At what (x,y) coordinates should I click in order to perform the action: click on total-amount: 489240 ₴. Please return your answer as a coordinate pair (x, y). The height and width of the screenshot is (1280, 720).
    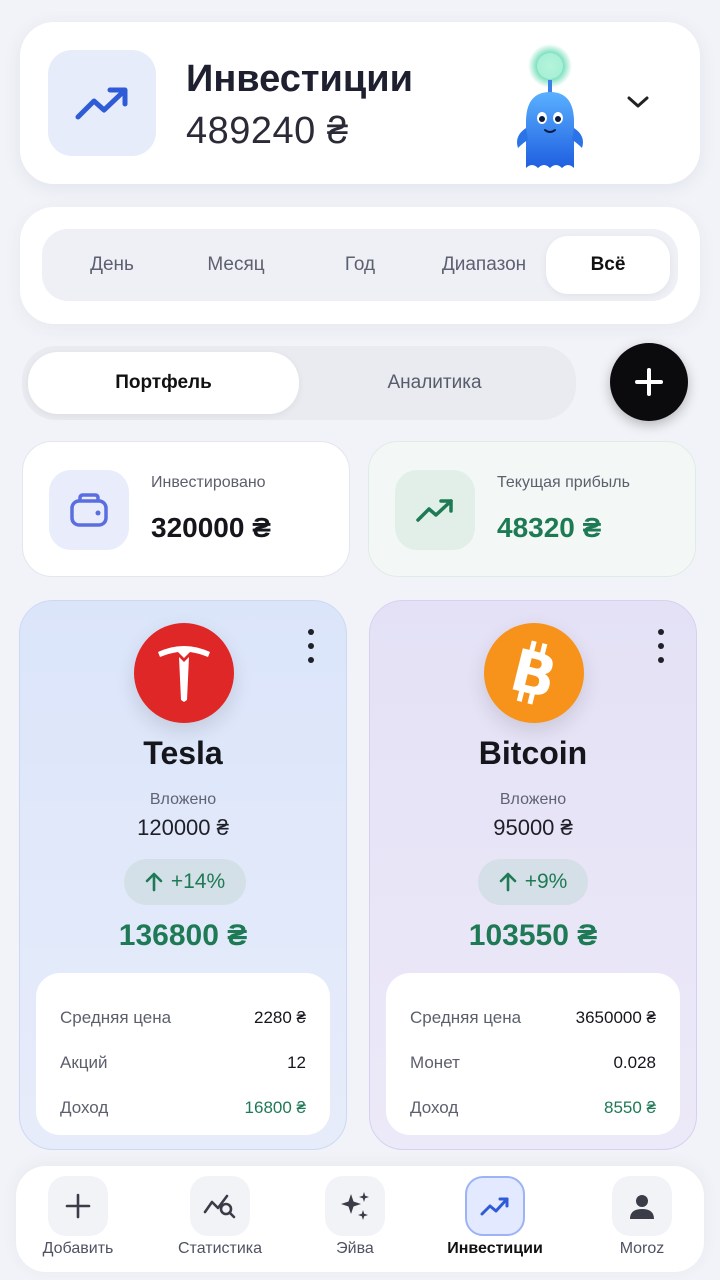
    Looking at the image, I should click on (267, 131).